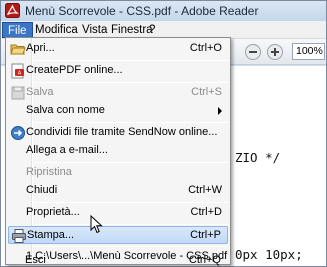  What do you see at coordinates (20, 74) in the screenshot?
I see `svg-text: A` at bounding box center [20, 74].